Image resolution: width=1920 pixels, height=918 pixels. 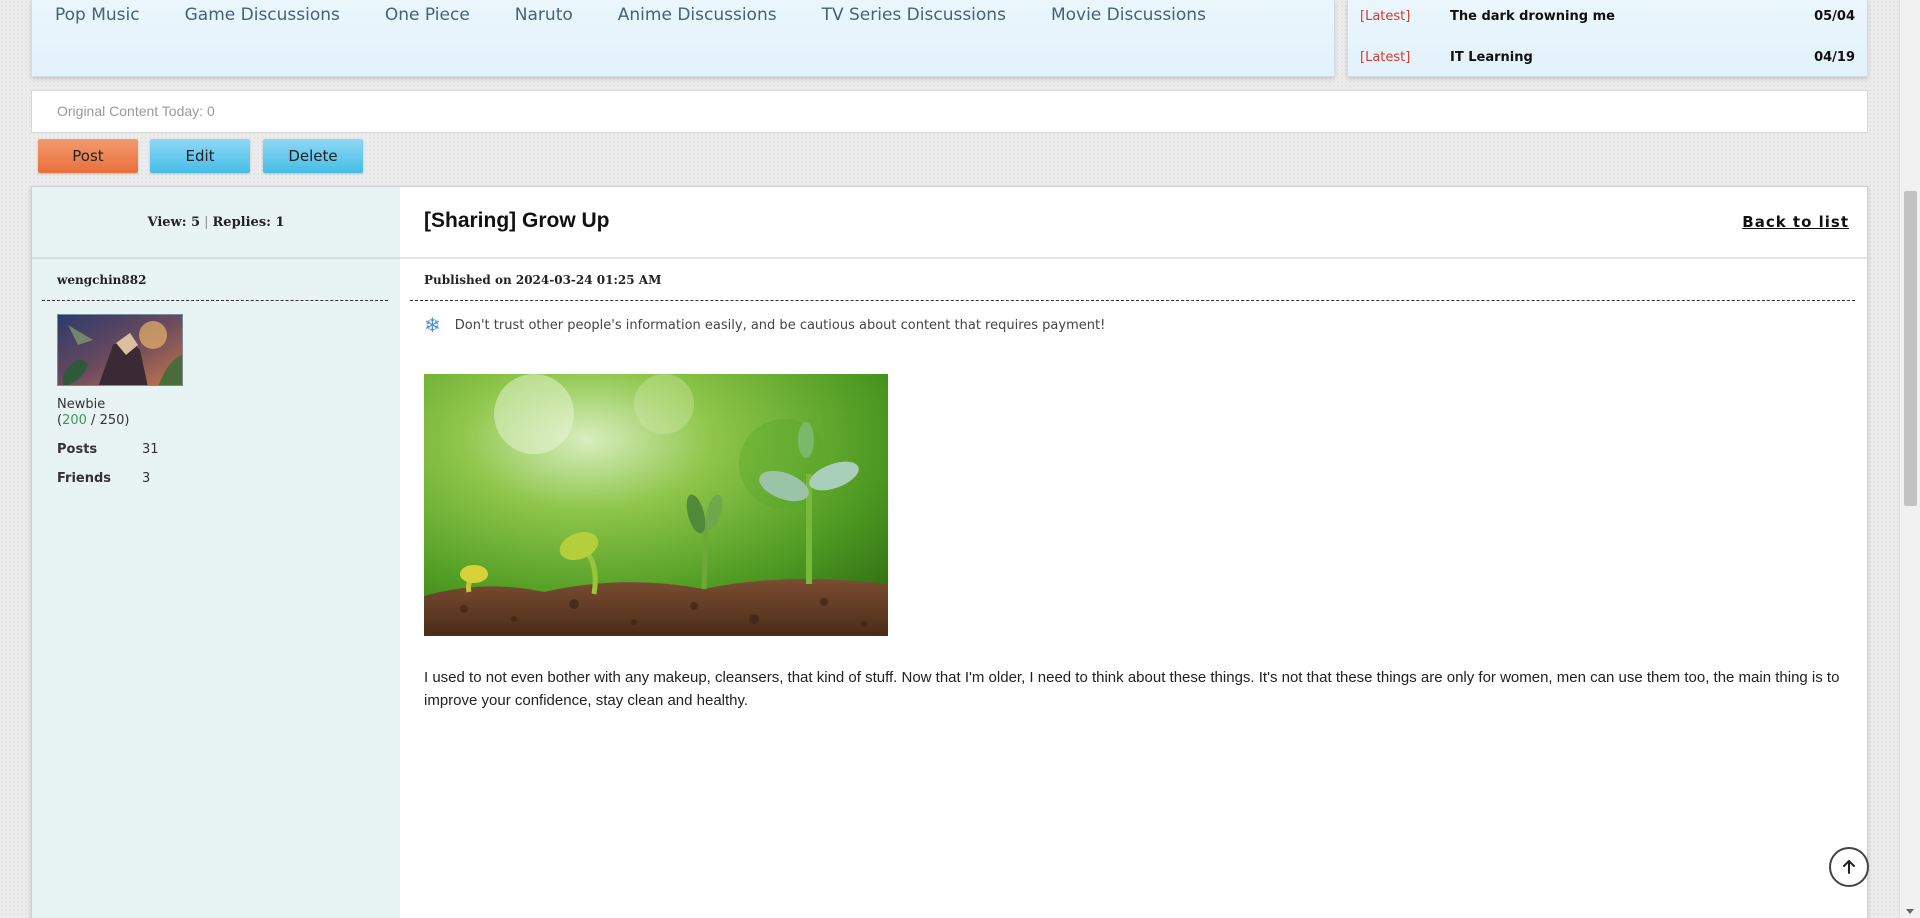 What do you see at coordinates (432, 325) in the screenshot?
I see `snowflake-icon: ❄` at bounding box center [432, 325].